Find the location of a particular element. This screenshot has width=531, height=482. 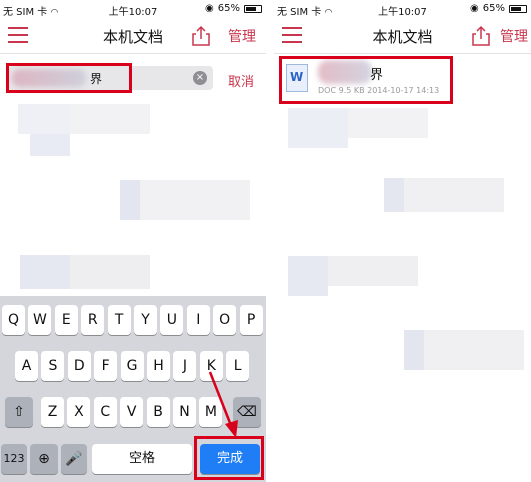

battery-percent: 65% is located at coordinates (493, 8).